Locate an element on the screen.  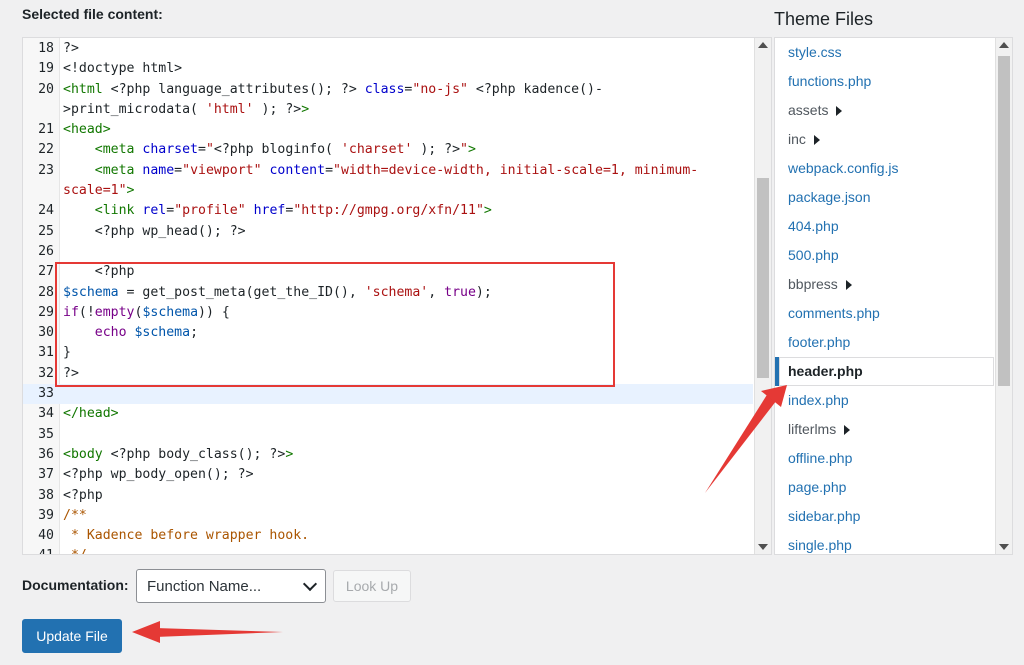
line-number: 33 is located at coordinates (46, 394).